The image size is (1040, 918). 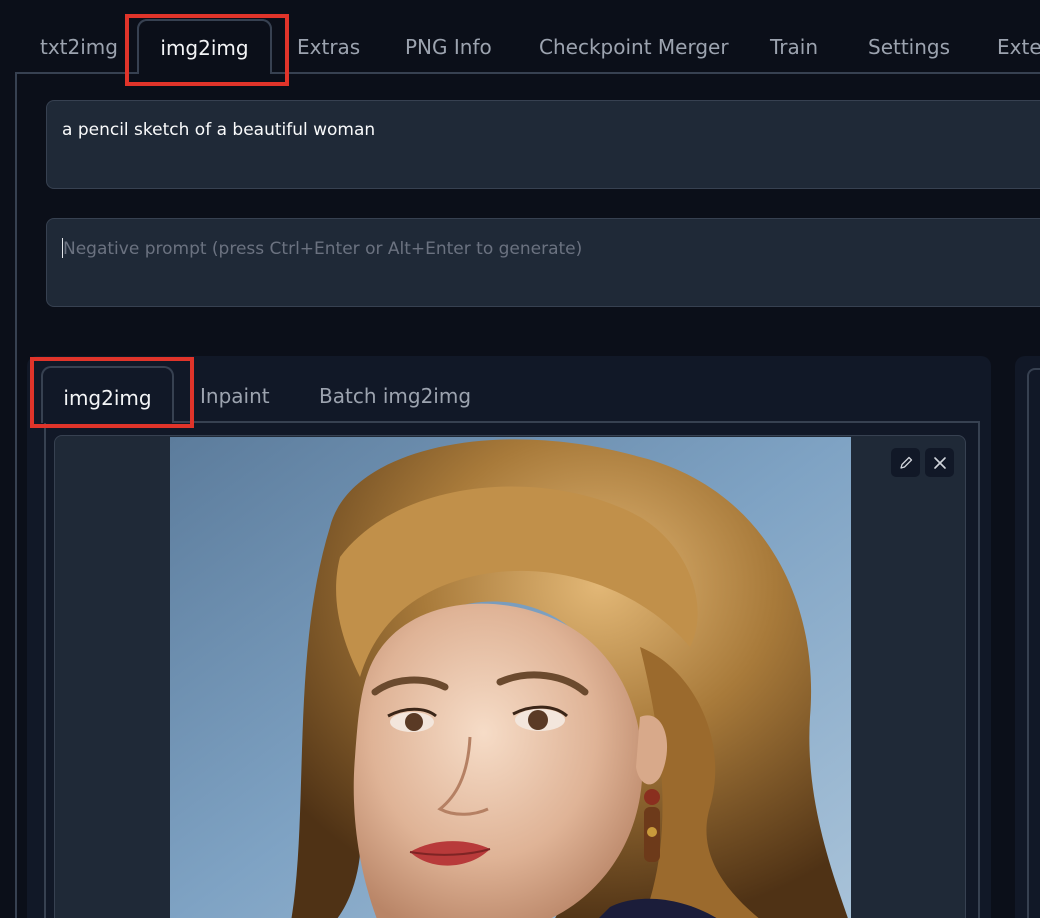 What do you see at coordinates (909, 37) in the screenshot?
I see `tab-settings: Settings` at bounding box center [909, 37].